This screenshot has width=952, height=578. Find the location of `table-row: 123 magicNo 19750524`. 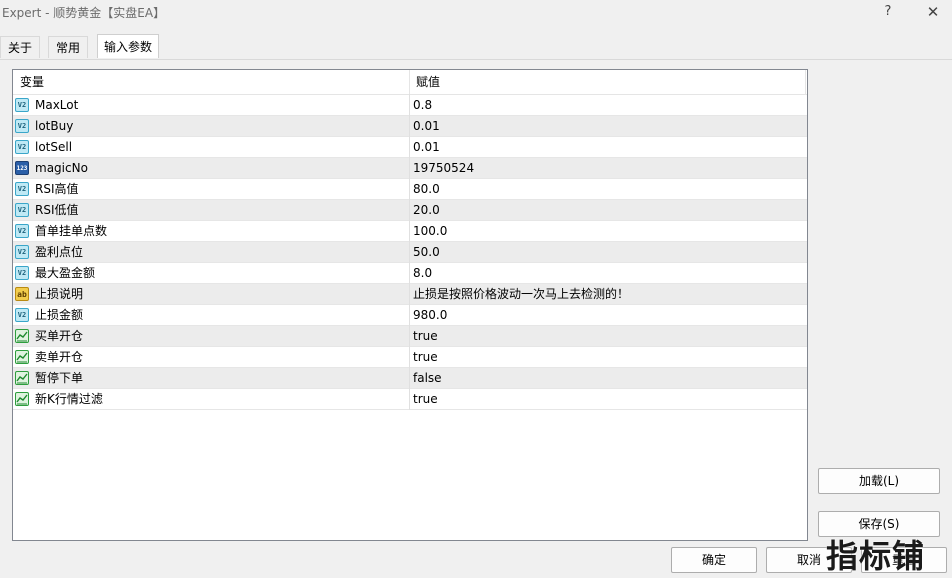

table-row: 123 magicNo 19750524 is located at coordinates (410, 168).